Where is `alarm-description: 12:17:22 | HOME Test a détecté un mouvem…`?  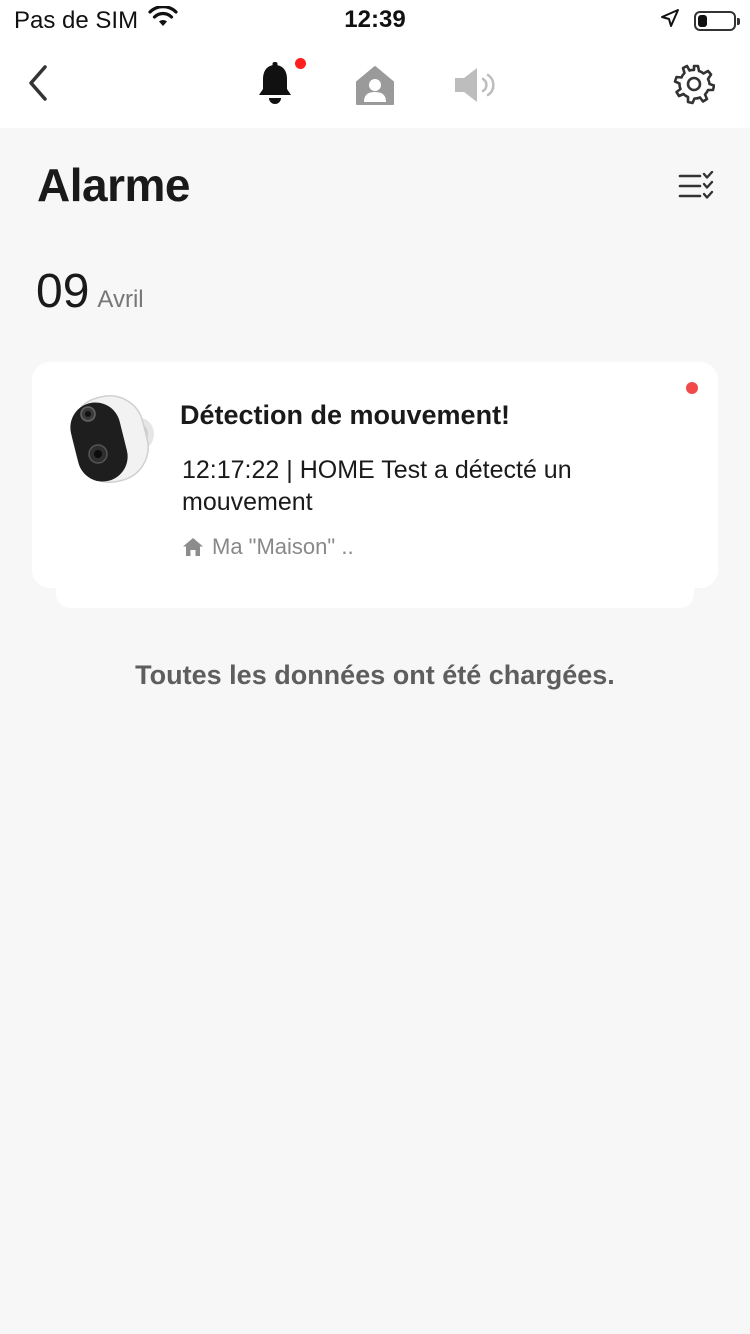 alarm-description: 12:17:22 | HOME Test a détecté un mouvem… is located at coordinates (377, 486).